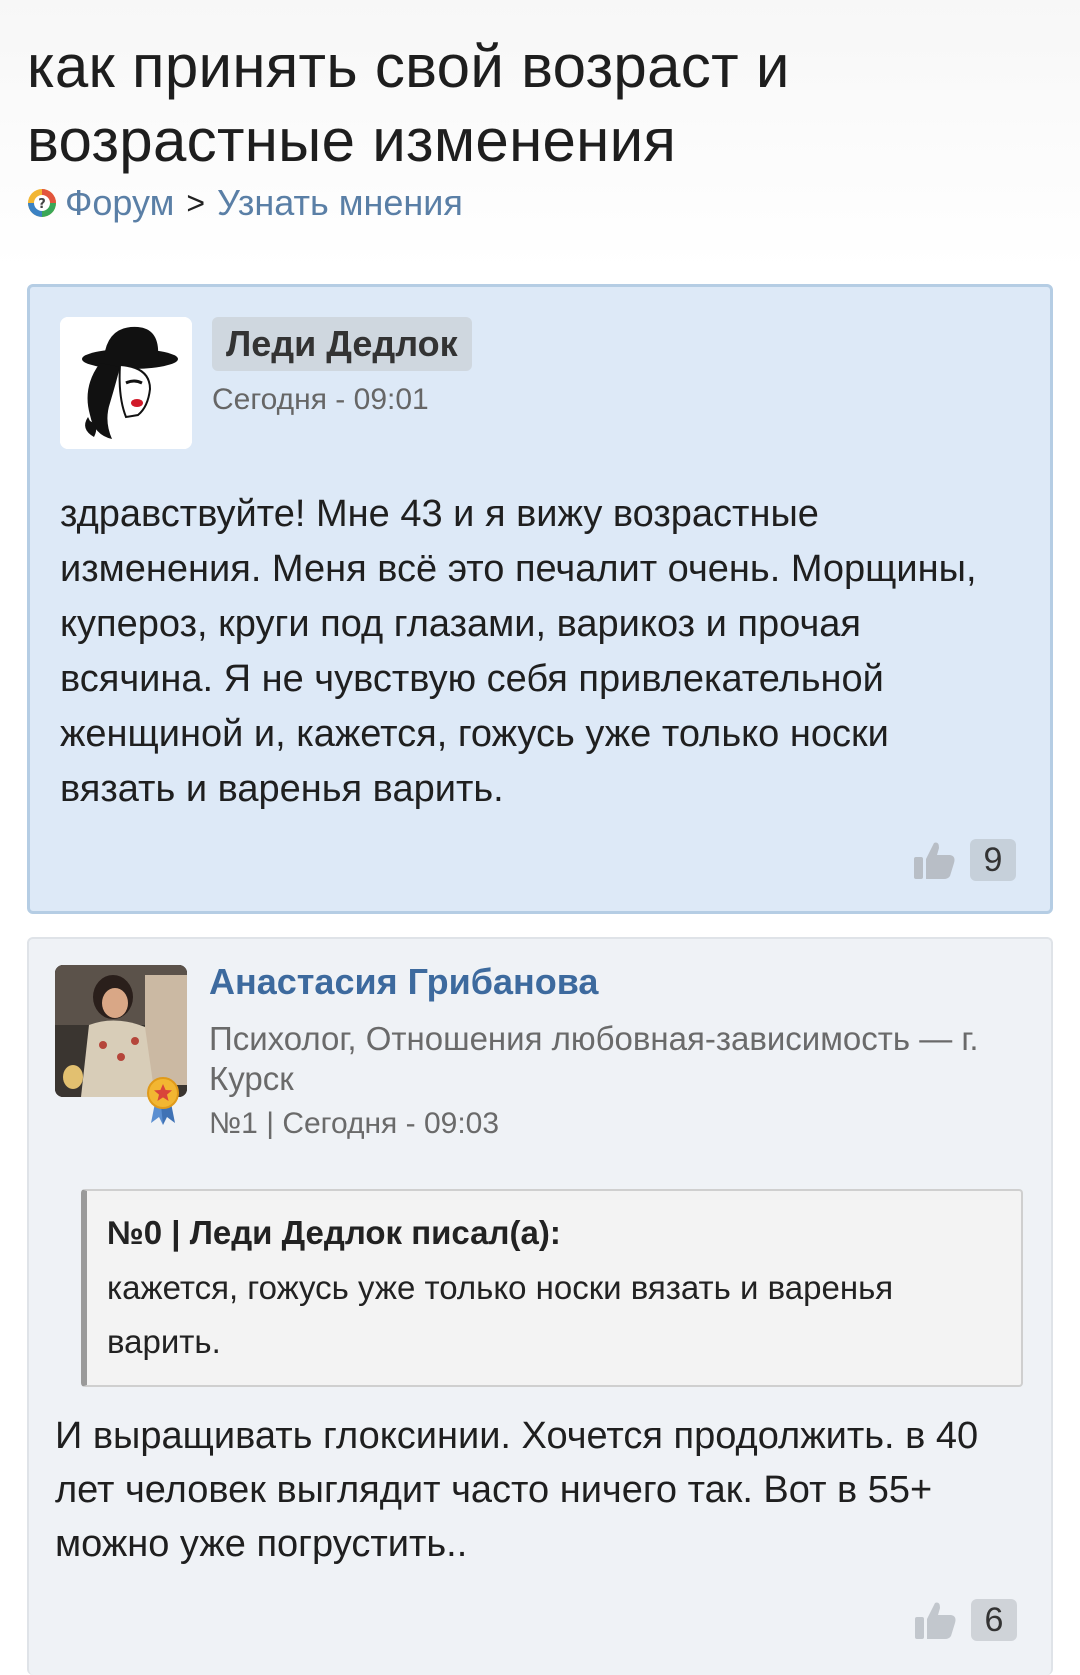 This screenshot has width=1080, height=1675. Describe the element at coordinates (993, 860) in the screenshot. I see `like-count: 9` at that location.